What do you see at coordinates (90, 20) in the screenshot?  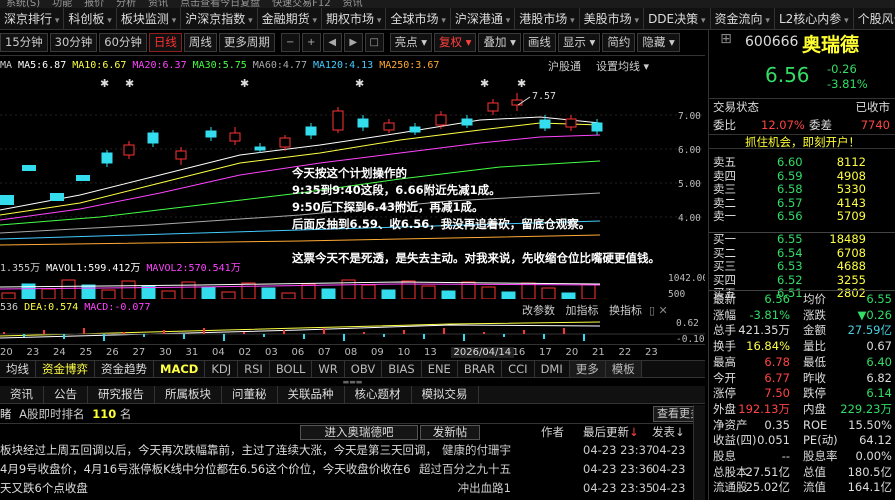 I see `market-tab: 科创板 ▾` at bounding box center [90, 20].